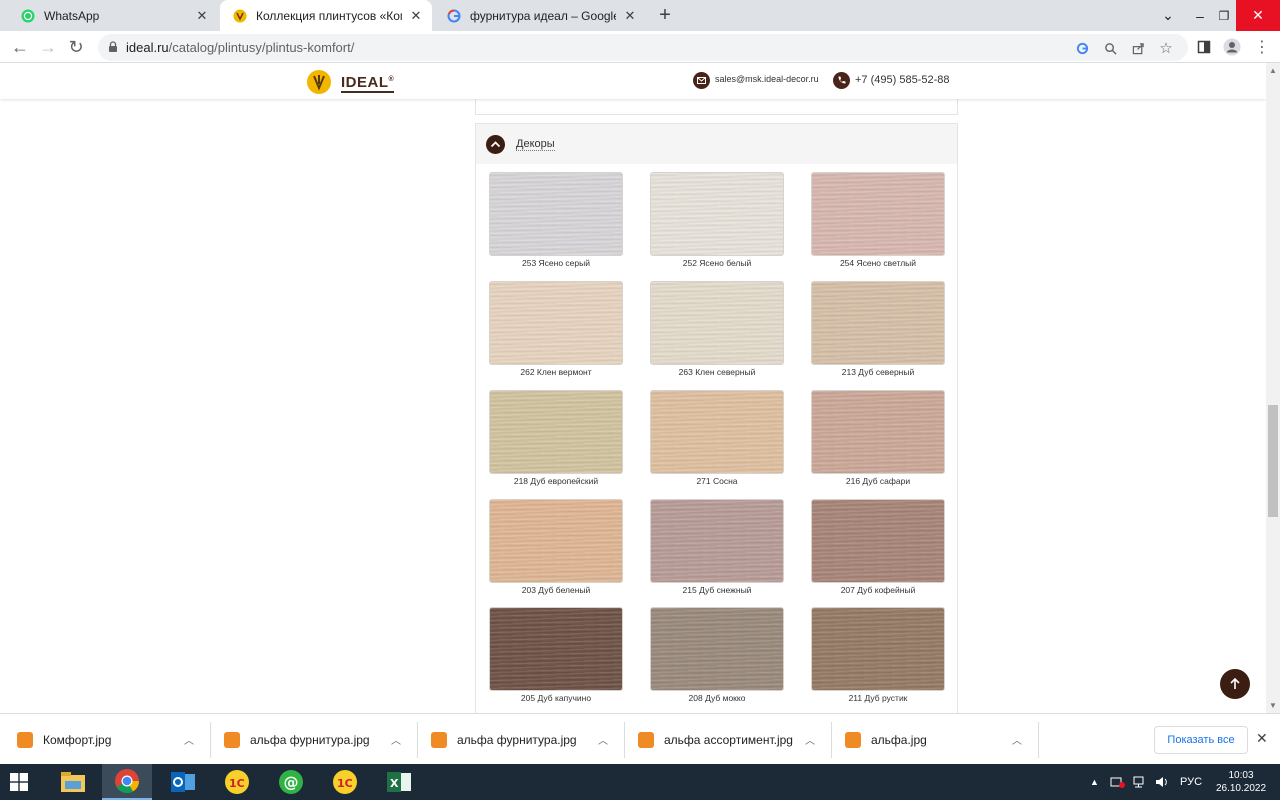 This screenshot has height=800, width=1280. What do you see at coordinates (113, 46) in the screenshot?
I see `lock-icon` at bounding box center [113, 46].